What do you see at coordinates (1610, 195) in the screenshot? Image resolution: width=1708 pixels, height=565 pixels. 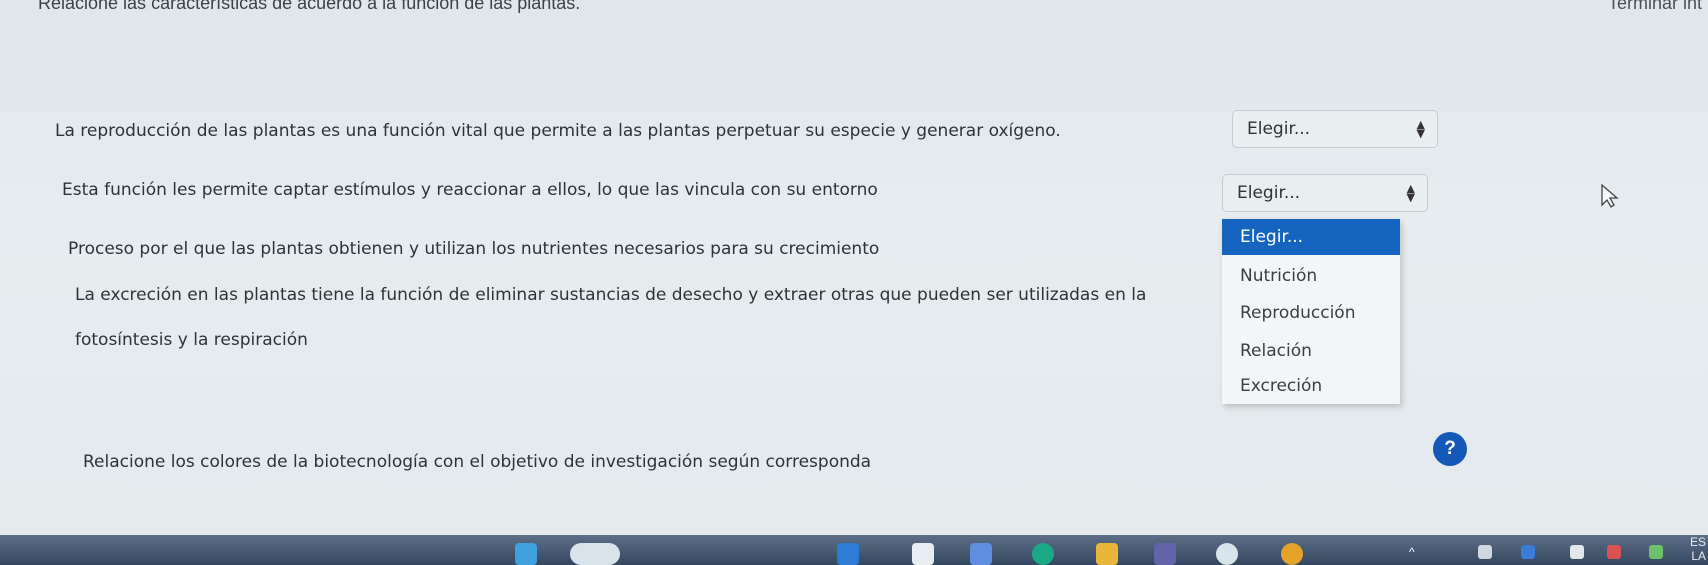 I see `mouse-cursor-icon` at bounding box center [1610, 195].